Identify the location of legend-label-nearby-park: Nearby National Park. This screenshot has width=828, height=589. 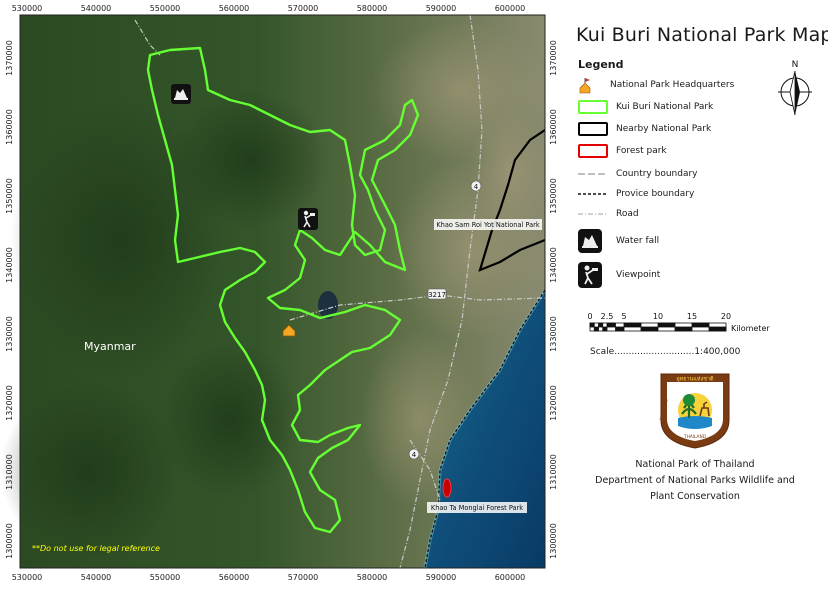
(664, 129).